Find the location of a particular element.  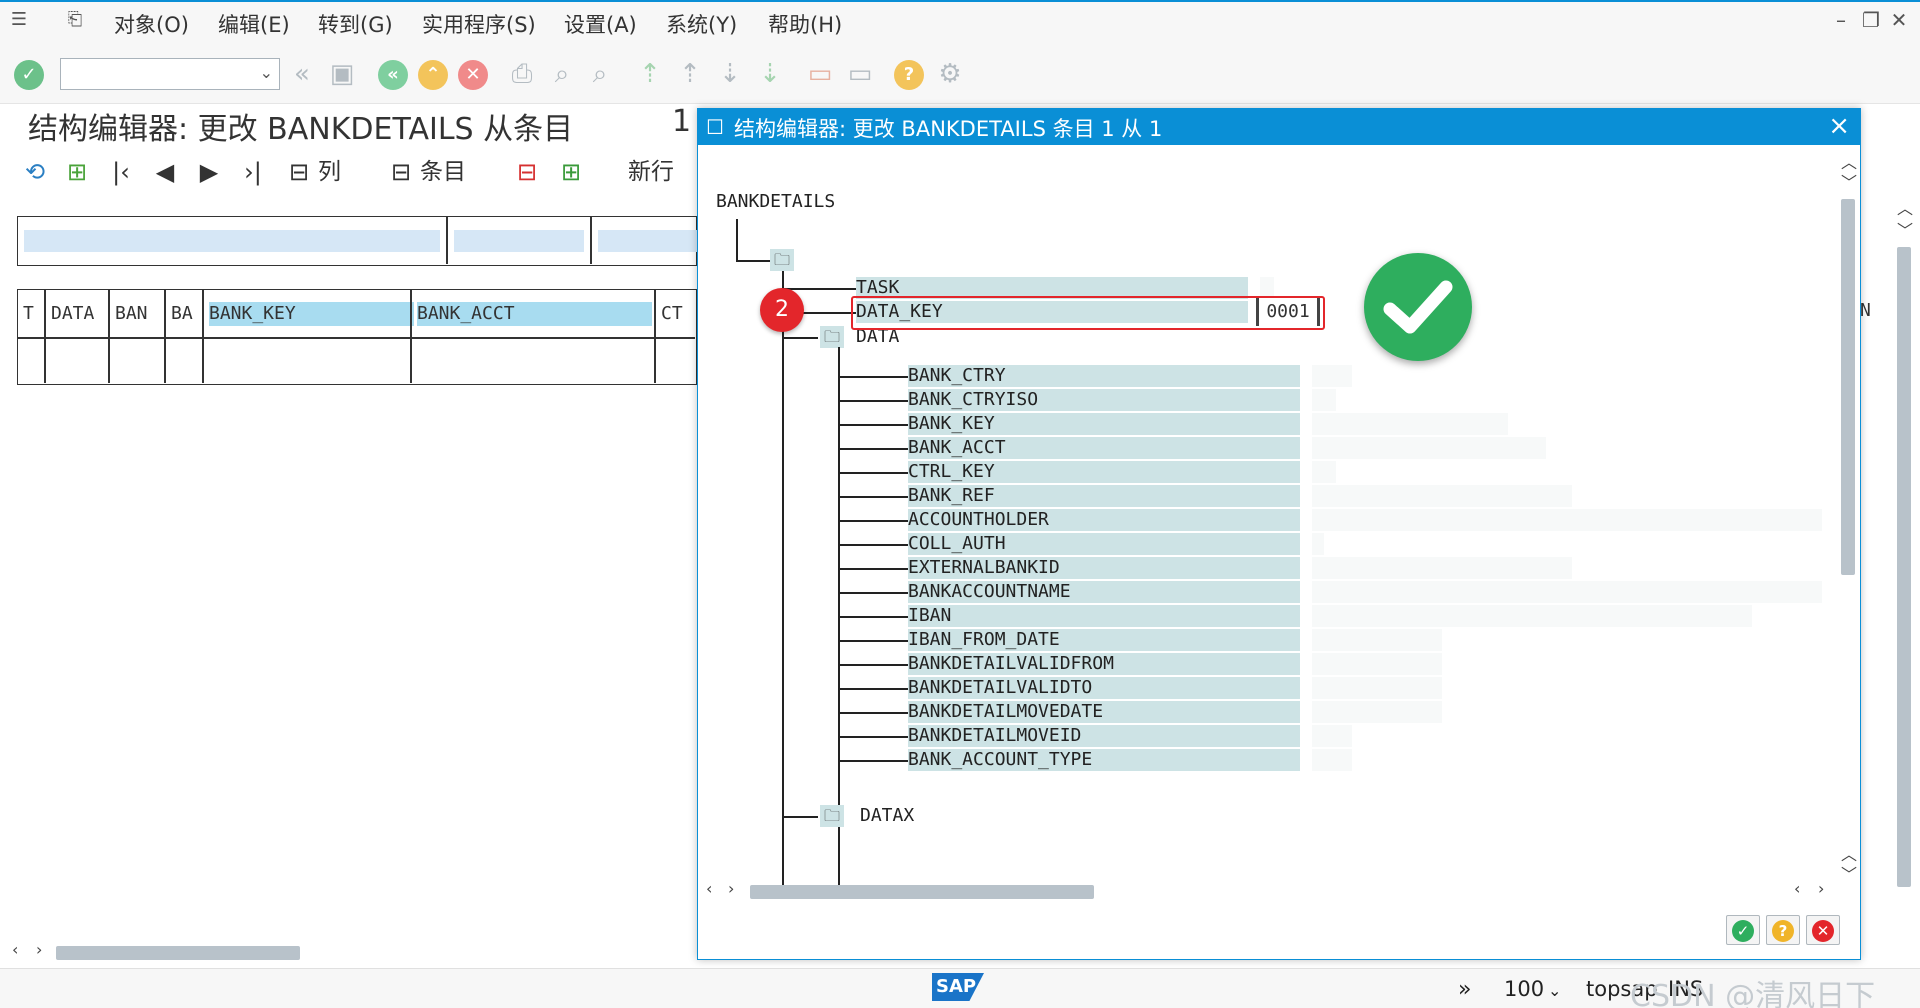

menu-system: 系统(Y) is located at coordinates (701, 24).